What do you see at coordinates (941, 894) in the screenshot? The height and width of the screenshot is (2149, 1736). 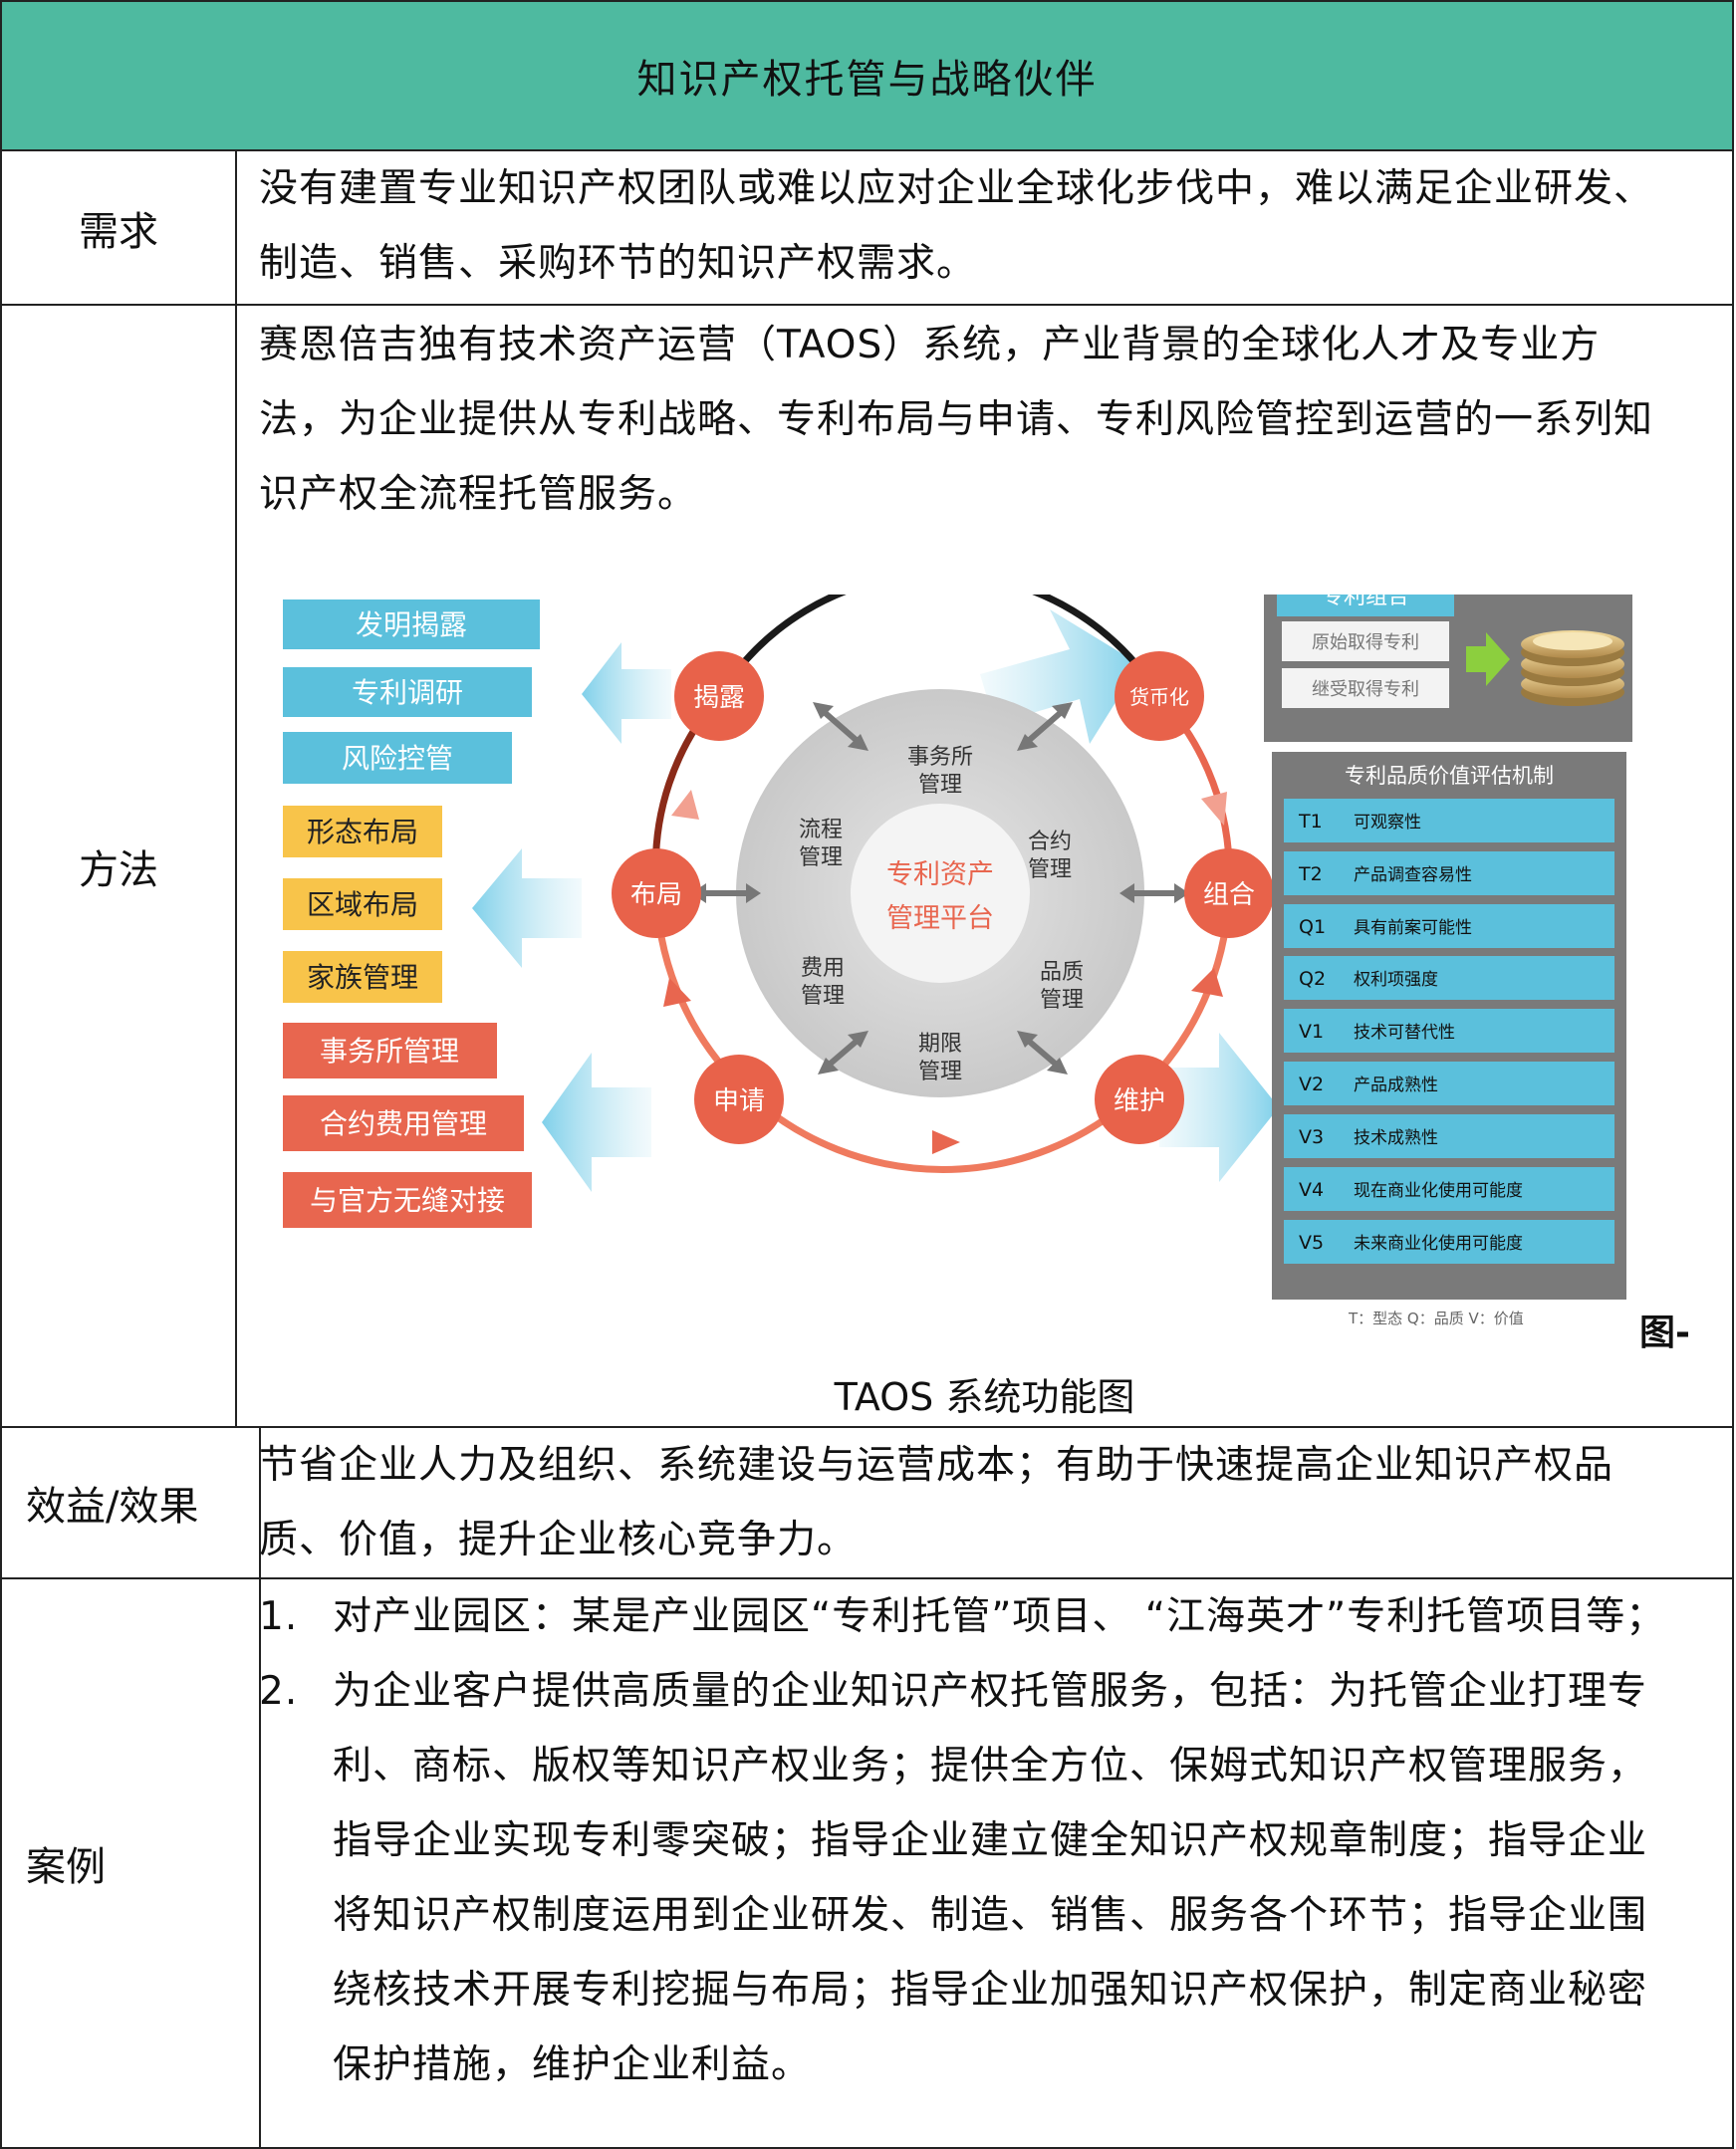 I see `center-disc` at bounding box center [941, 894].